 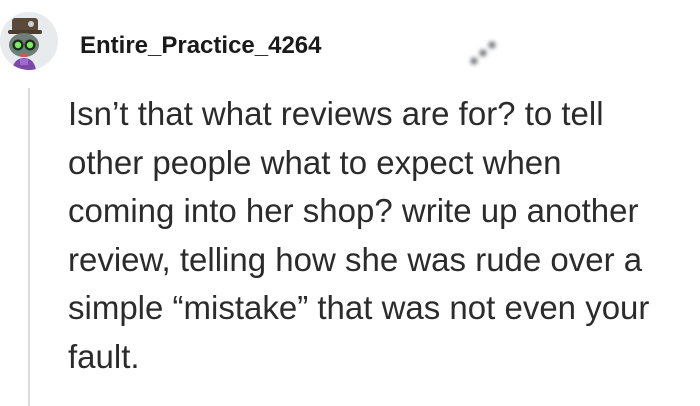 I want to click on snoo-avatar-icon, so click(x=29, y=41).